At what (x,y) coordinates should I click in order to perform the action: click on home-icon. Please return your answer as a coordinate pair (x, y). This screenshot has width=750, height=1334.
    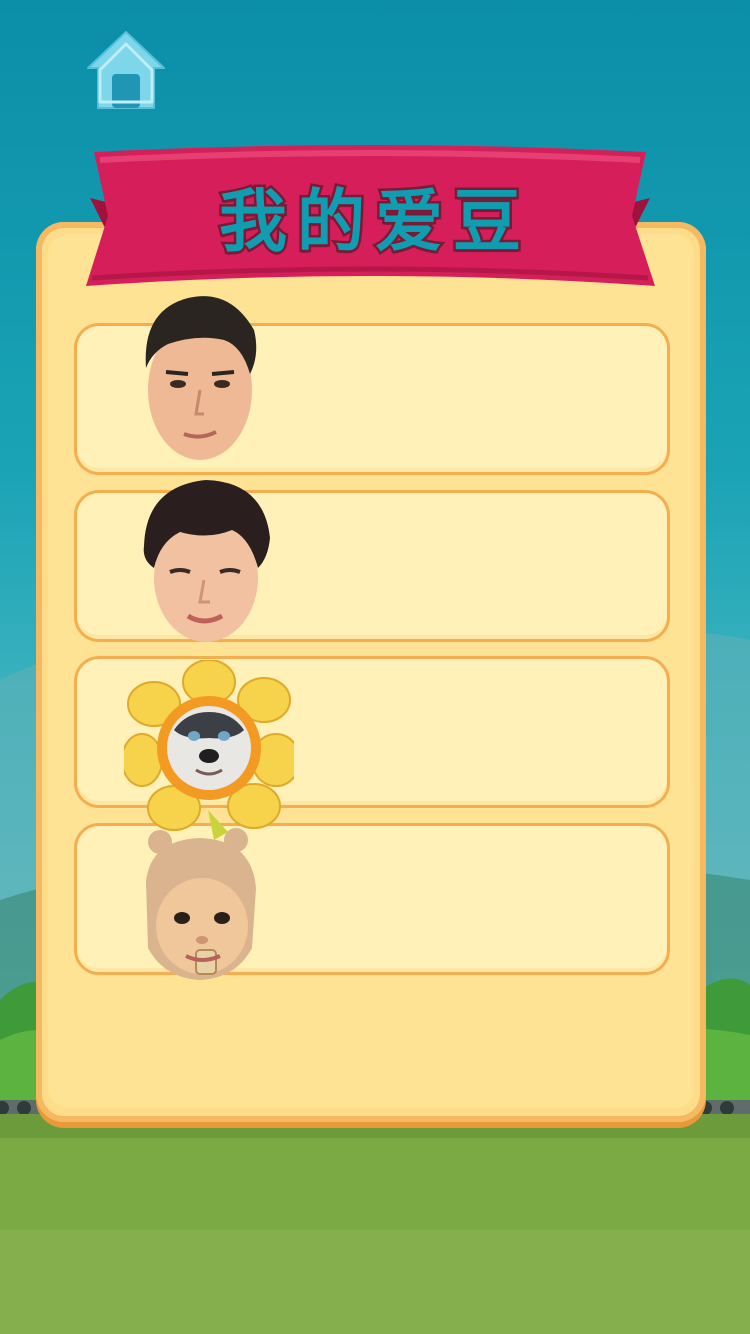
    Looking at the image, I should click on (126, 70).